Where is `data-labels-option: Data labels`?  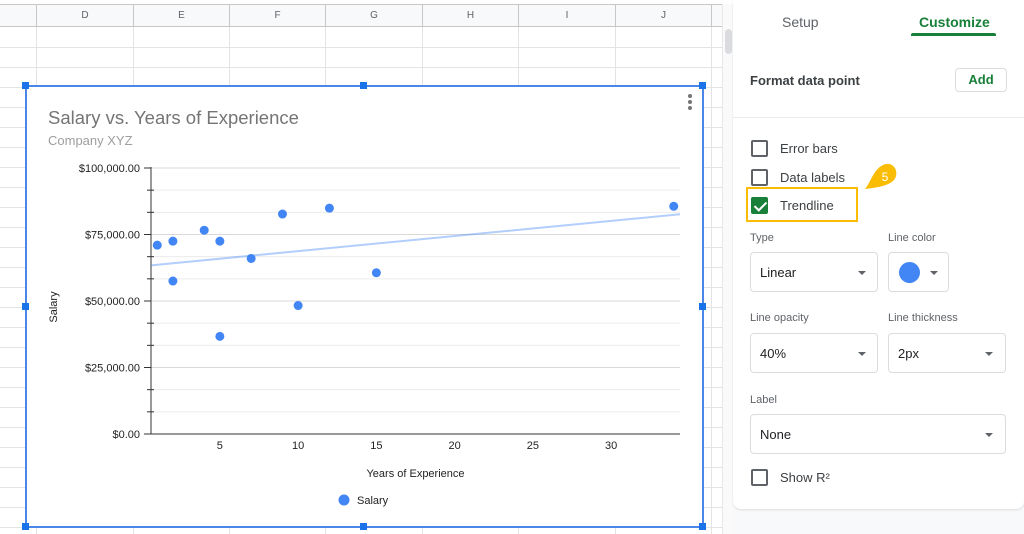
data-labels-option: Data labels is located at coordinates (798, 177).